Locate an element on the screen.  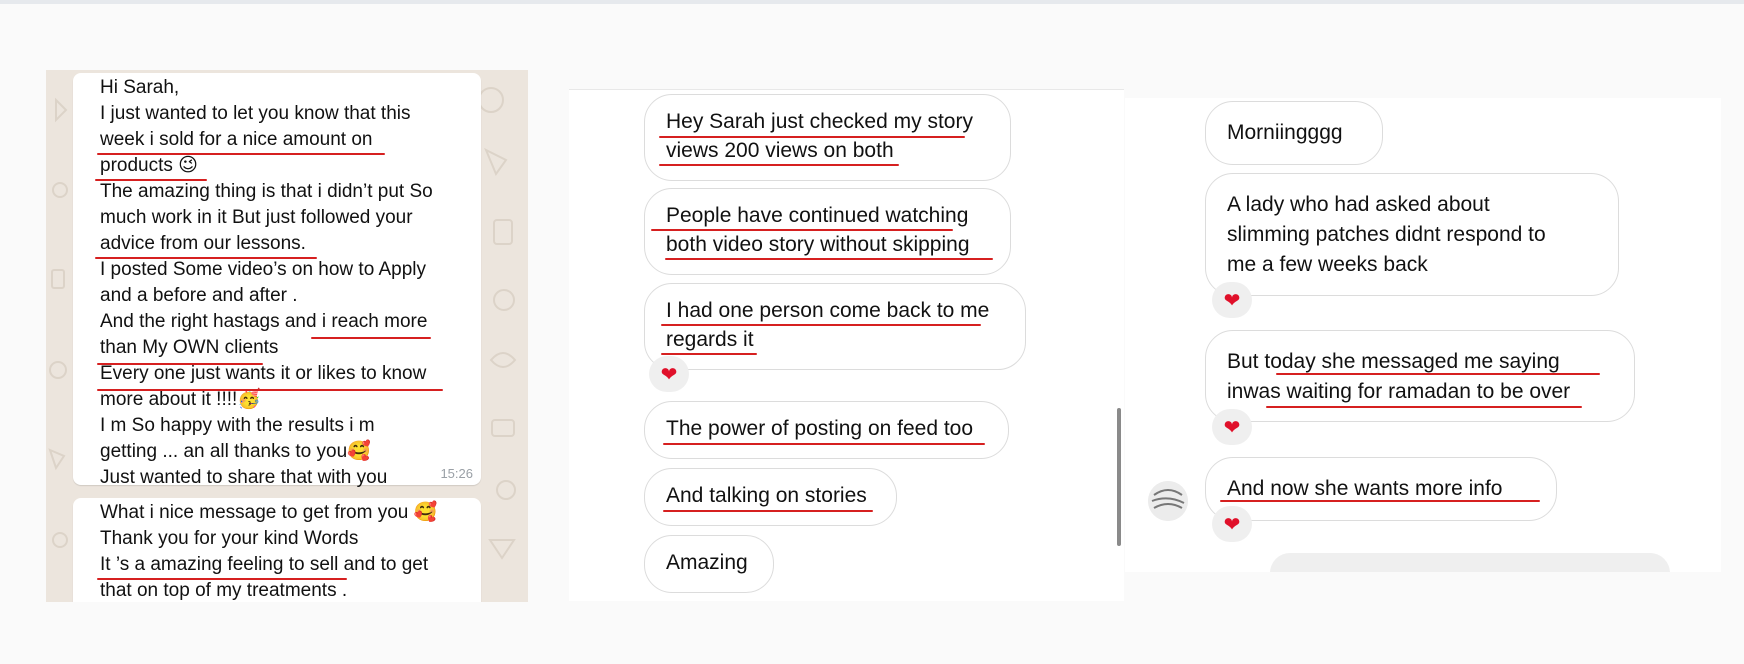
scrollbar is located at coordinates (1119, 477).